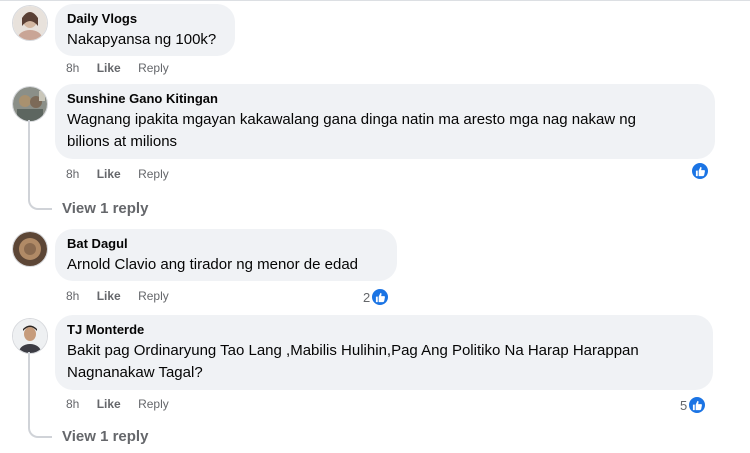  I want to click on reaction-summary, so click(700, 171).